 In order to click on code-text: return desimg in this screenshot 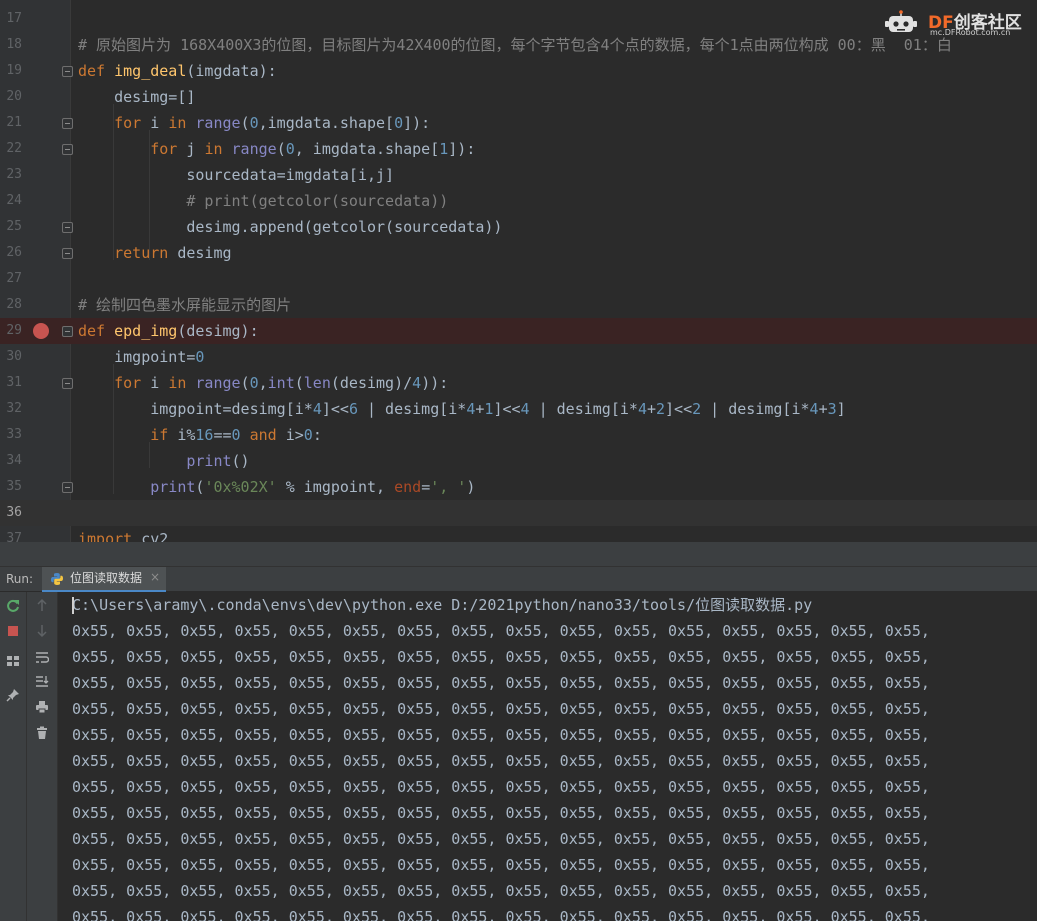, I will do `click(173, 253)`.